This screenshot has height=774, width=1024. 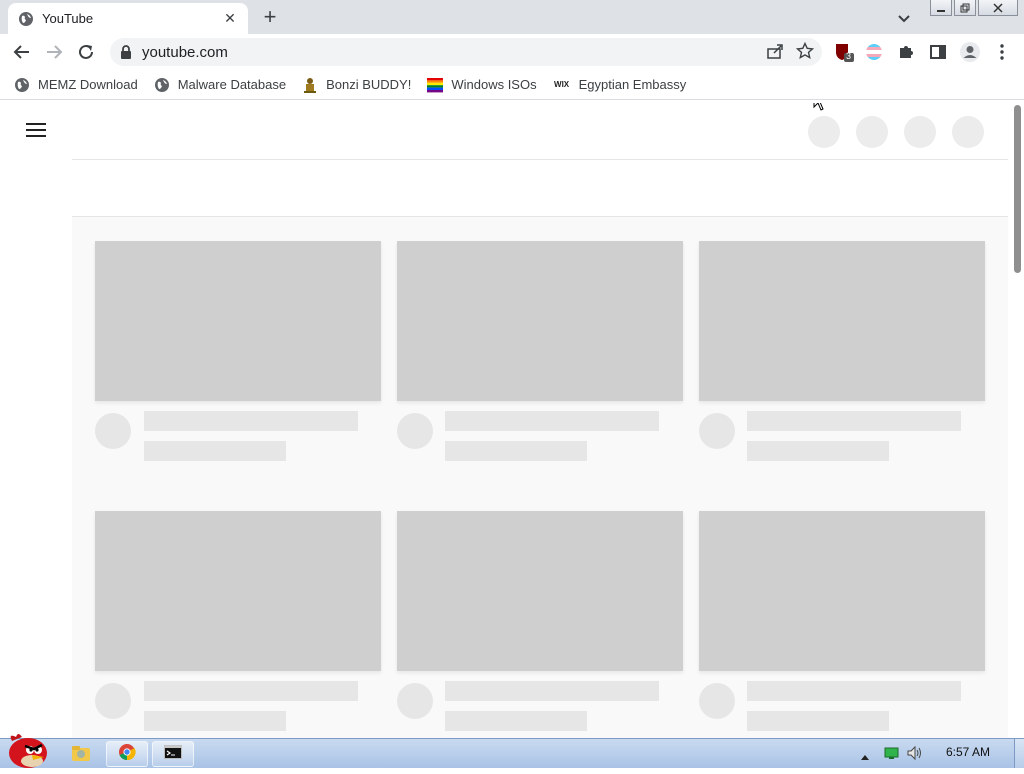 What do you see at coordinates (22, 52) in the screenshot?
I see `back-arrow-icon` at bounding box center [22, 52].